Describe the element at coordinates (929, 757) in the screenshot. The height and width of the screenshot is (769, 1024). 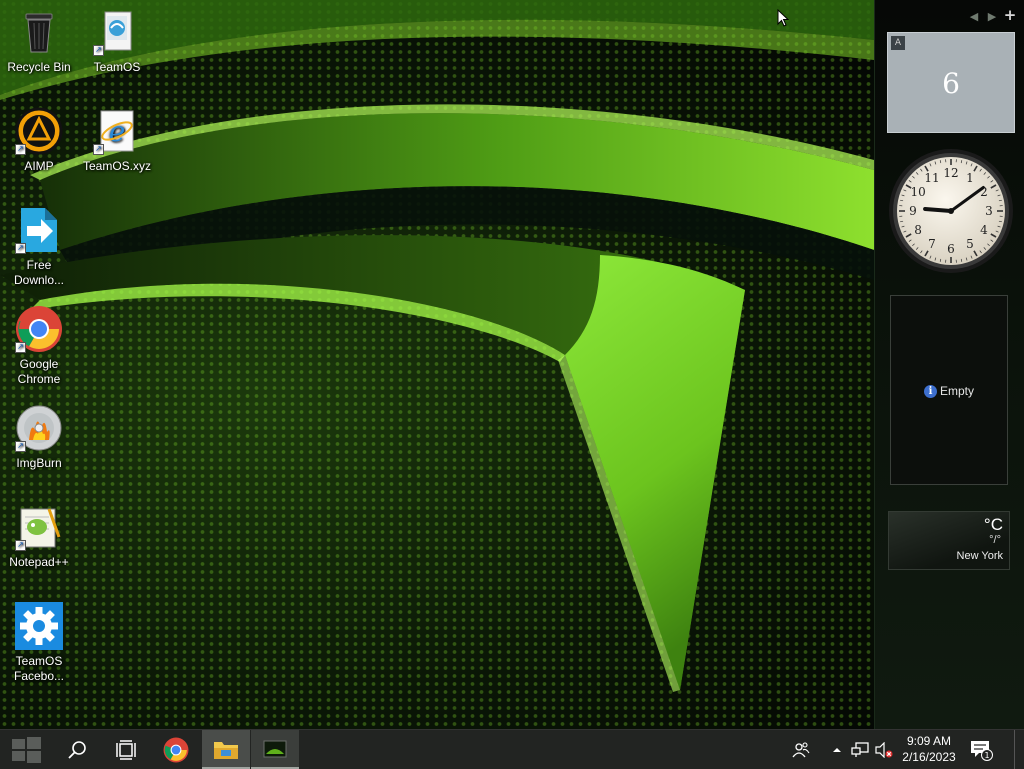
I see `taskbar-date: 2/16/2023` at that location.